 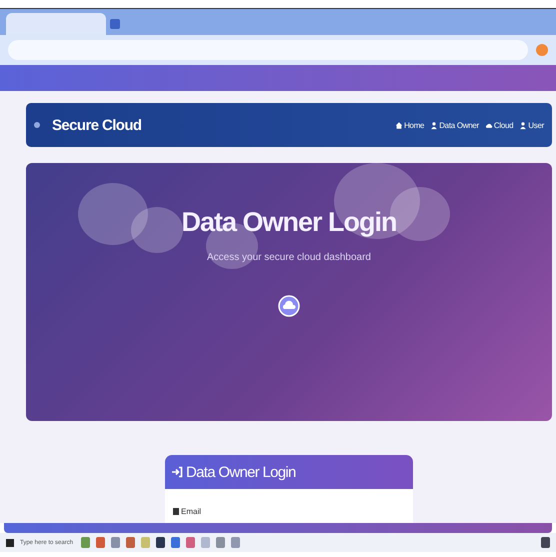 I want to click on card-title: Data Owner Login, so click(x=241, y=472).